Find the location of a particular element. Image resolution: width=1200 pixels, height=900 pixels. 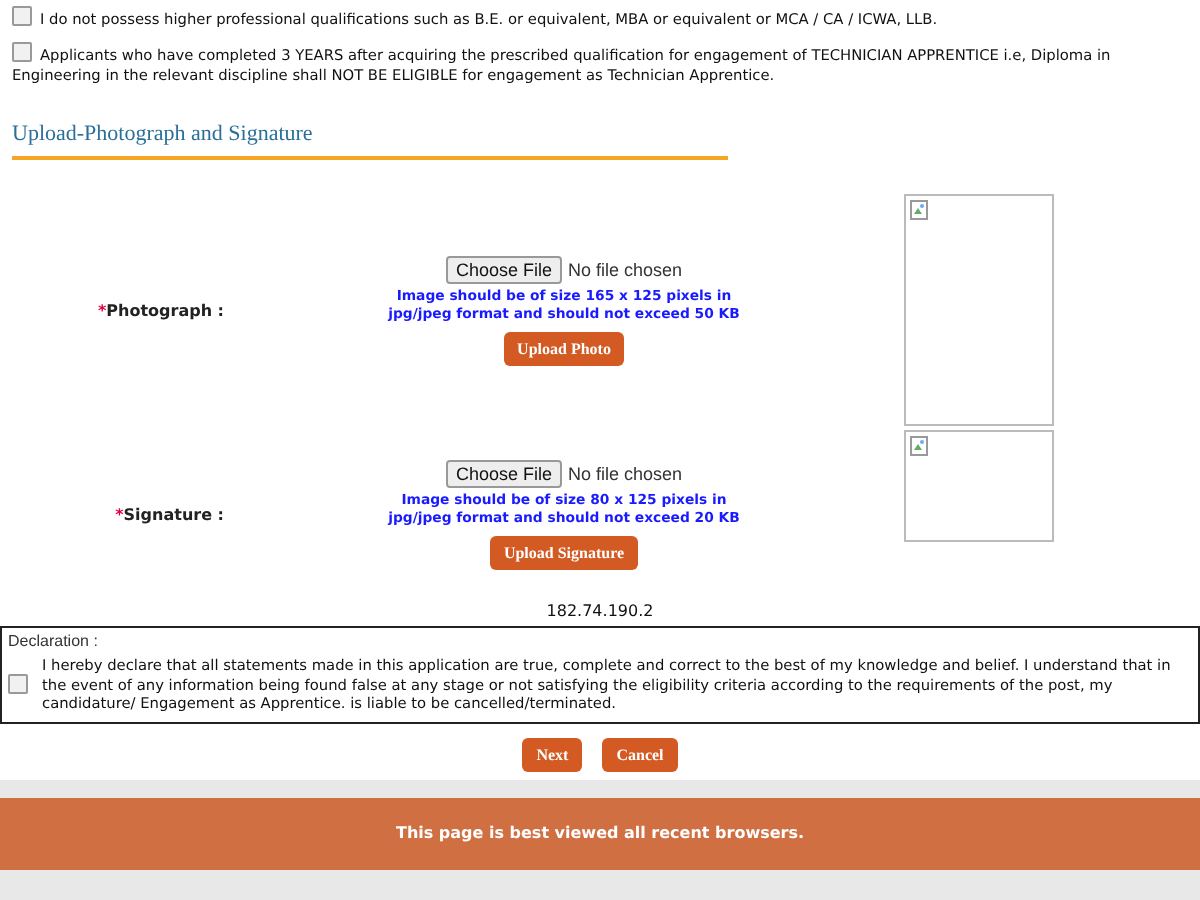

footer-note: This page is best viewed all recent browsers. is located at coordinates (600, 833).